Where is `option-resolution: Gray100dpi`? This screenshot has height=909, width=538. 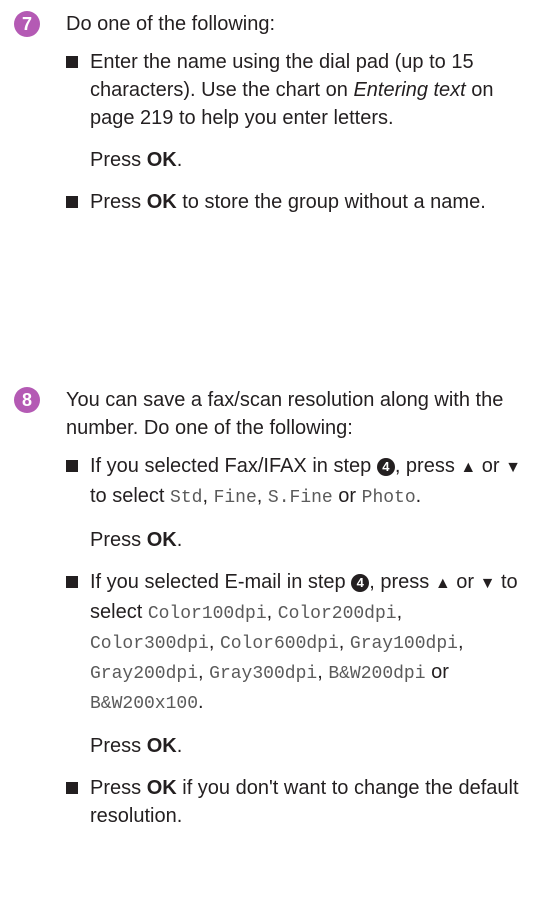
option-resolution: Gray100dpi is located at coordinates (403, 644).